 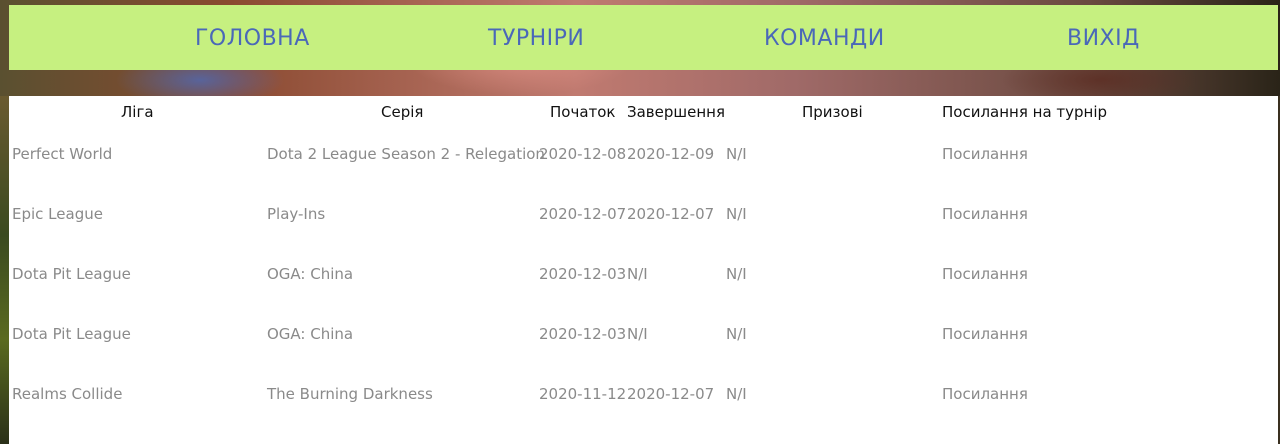 I want to click on cell-series: The Burning Darkness, so click(x=350, y=394).